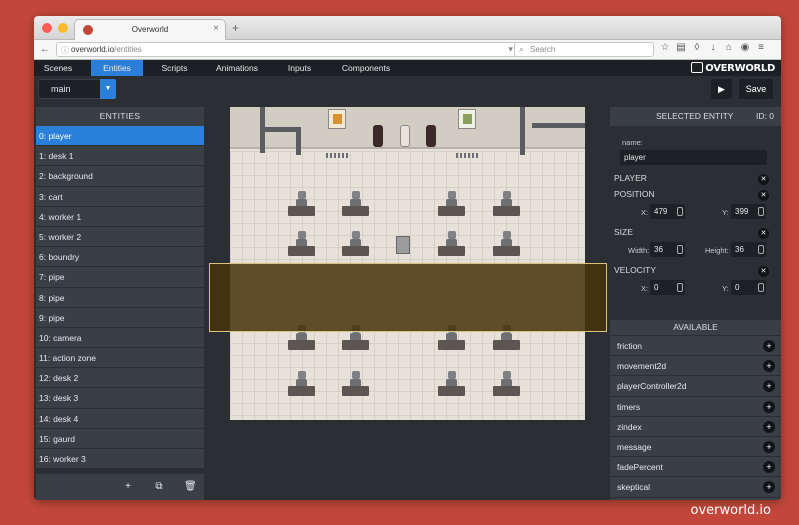  I want to click on save-button: Save, so click(756, 89).